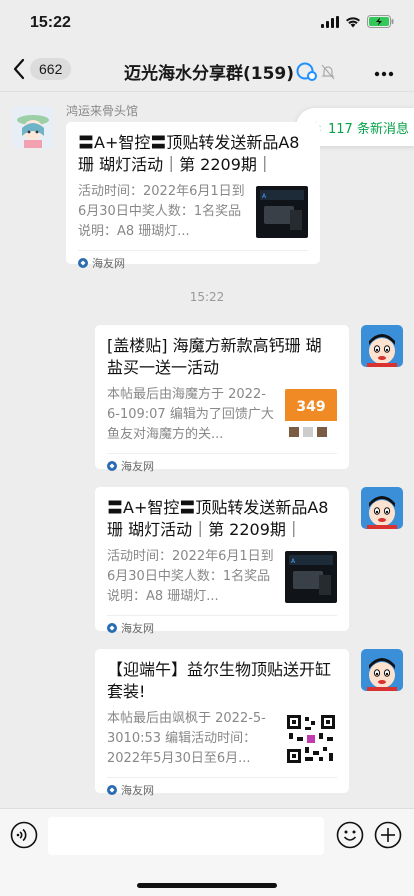  I want to click on message-timestamp: 15:22, so click(207, 297).